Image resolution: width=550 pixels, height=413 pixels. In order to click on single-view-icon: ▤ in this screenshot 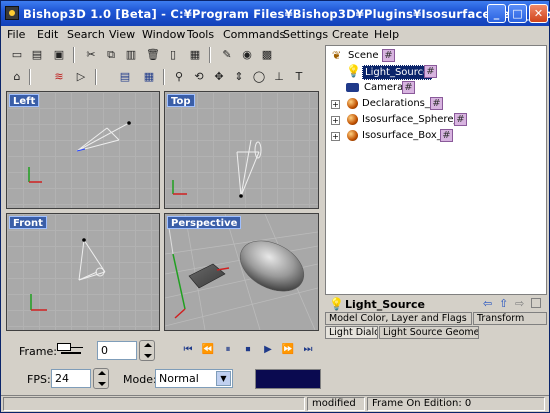, I will do `click(125, 77)`.